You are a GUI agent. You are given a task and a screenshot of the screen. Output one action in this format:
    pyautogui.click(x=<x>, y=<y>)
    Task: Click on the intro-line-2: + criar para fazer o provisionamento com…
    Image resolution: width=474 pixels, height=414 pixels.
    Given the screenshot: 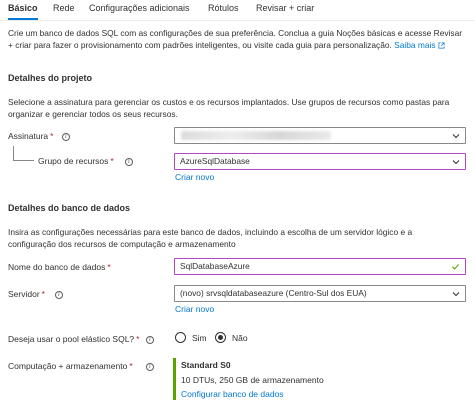 What is the action you would take?
    pyautogui.click(x=200, y=45)
    